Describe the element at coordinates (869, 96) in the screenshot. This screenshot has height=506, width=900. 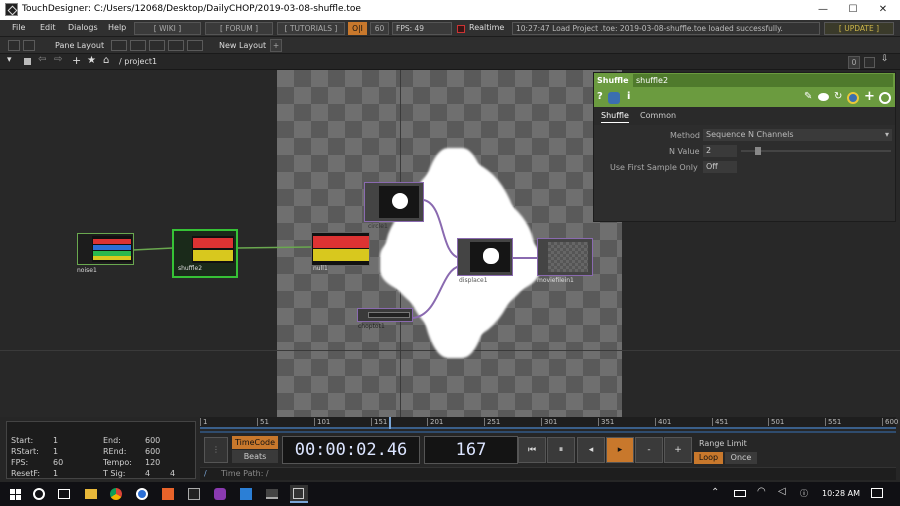
I see `add-icon: +` at that location.